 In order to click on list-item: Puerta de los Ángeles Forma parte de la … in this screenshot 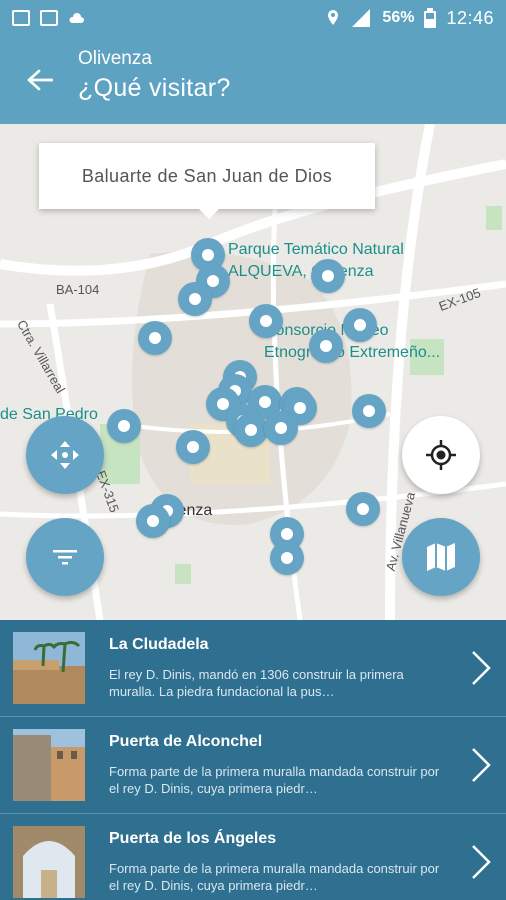, I will do `click(253, 857)`.